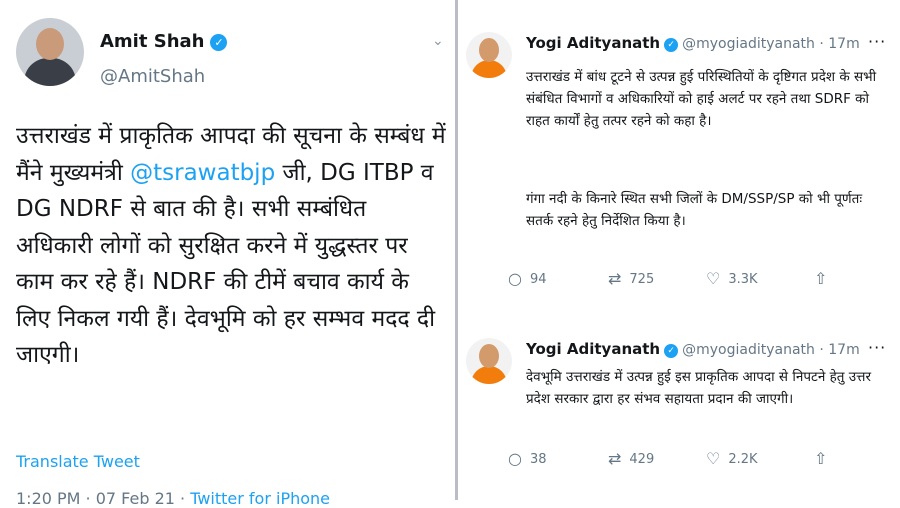 Image resolution: width=900 pixels, height=508 pixels. I want to click on retweet-button: ⇄ 429, so click(631, 458).